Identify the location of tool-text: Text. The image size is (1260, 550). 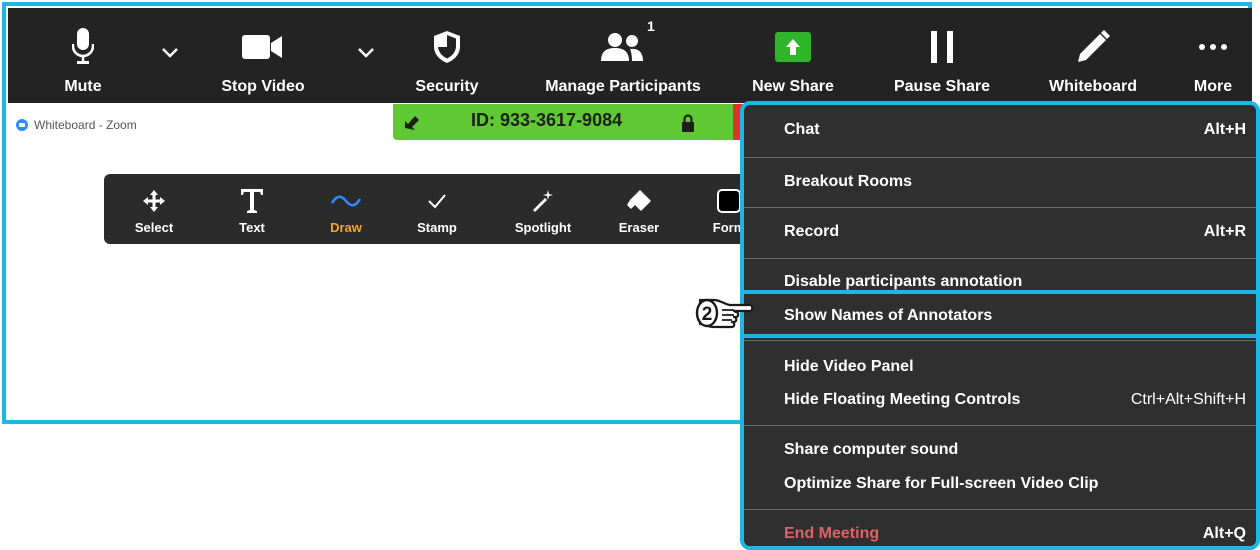
(252, 209).